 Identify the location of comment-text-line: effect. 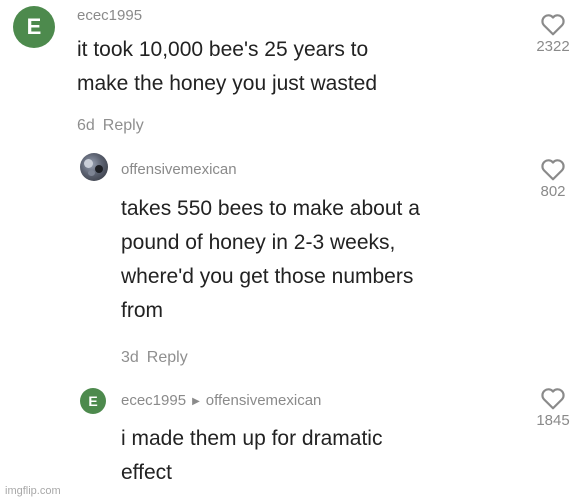
(146, 472).